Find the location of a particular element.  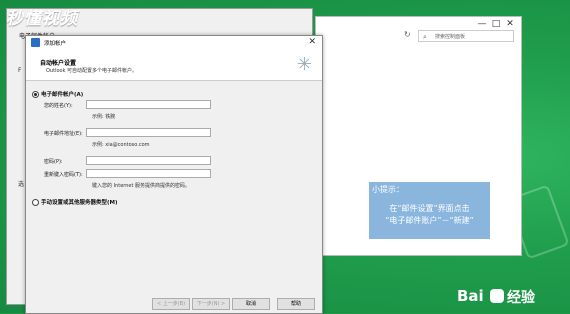

back-button: < 上一步(B) is located at coordinates (171, 304).